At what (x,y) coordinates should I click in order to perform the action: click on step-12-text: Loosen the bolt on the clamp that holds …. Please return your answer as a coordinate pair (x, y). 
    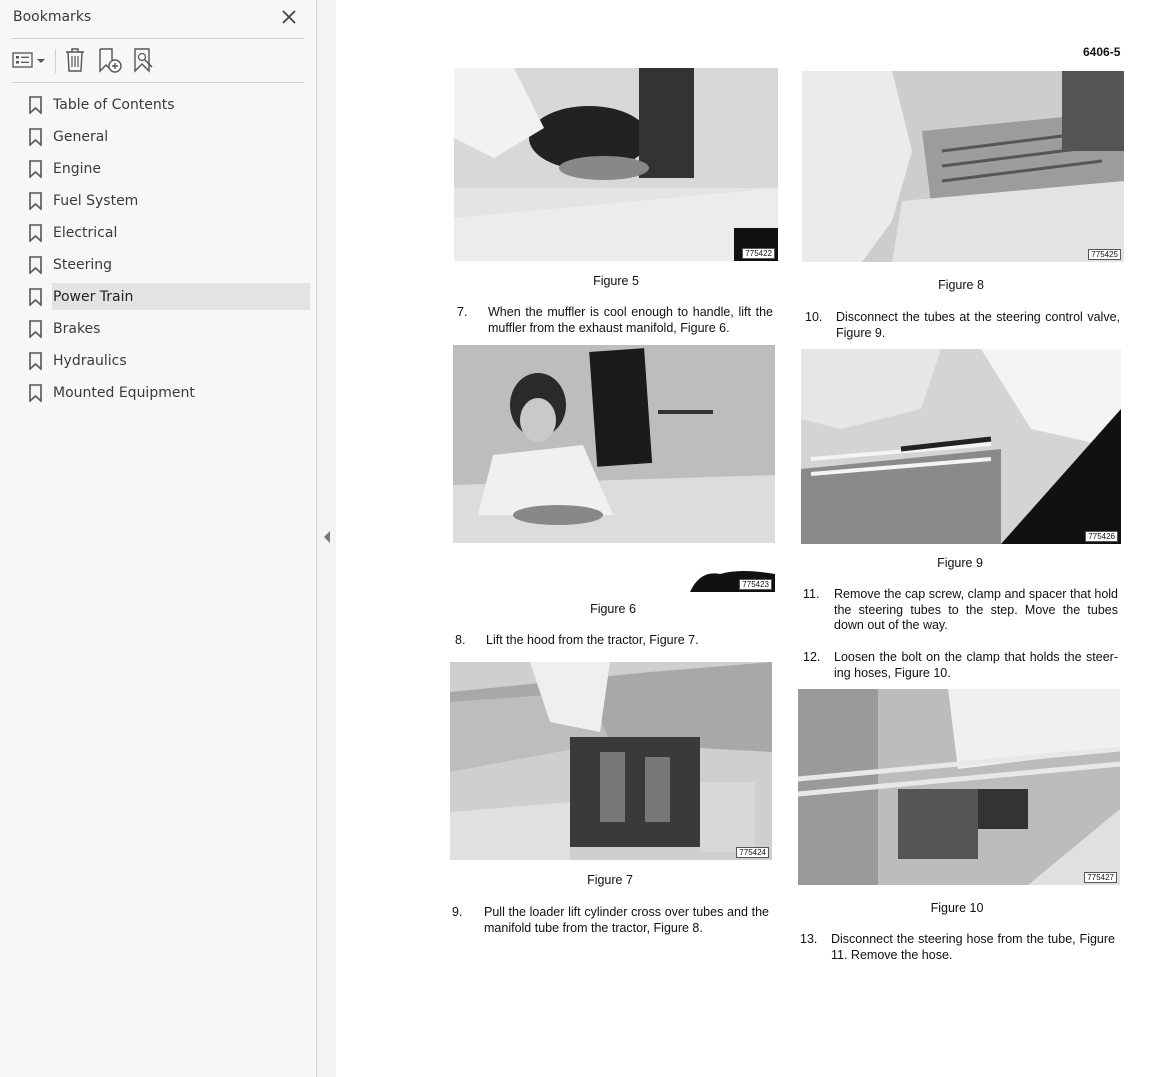
    Looking at the image, I should click on (976, 665).